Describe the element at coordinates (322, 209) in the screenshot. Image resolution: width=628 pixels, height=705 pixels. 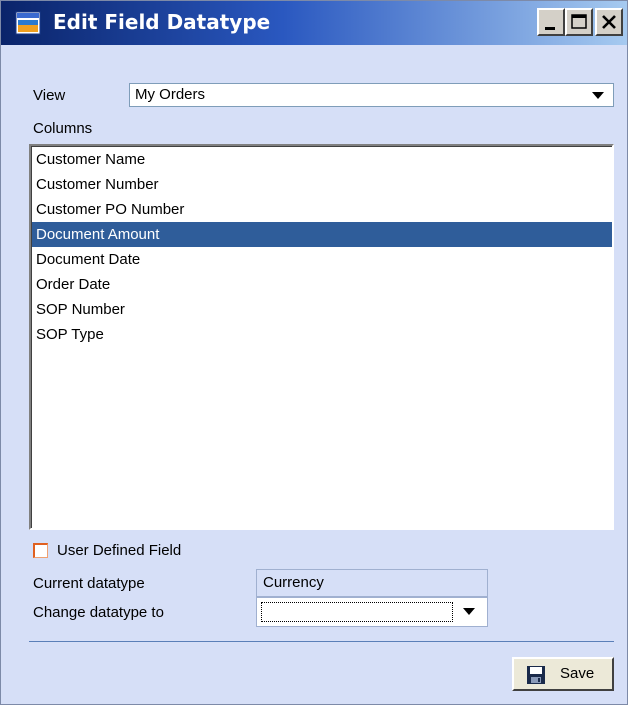
I see `list-item: Customer PO Number` at that location.